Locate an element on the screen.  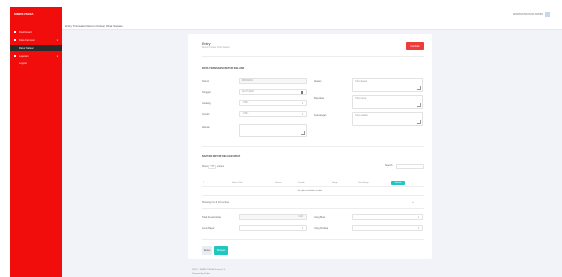
back-button-label: Kembali is located at coordinates (415, 46).